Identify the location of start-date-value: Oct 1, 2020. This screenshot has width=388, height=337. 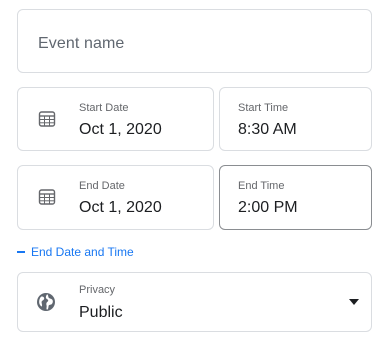
(120, 129).